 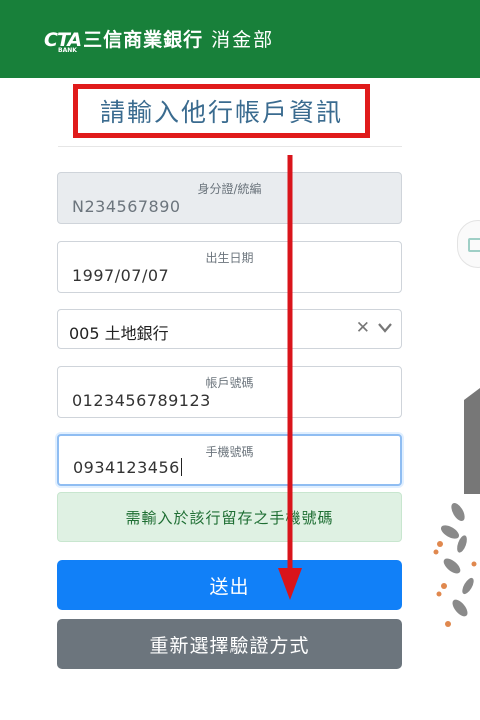 I want to click on page-title: 請輸入他行帳戶資訊, so click(x=221, y=112).